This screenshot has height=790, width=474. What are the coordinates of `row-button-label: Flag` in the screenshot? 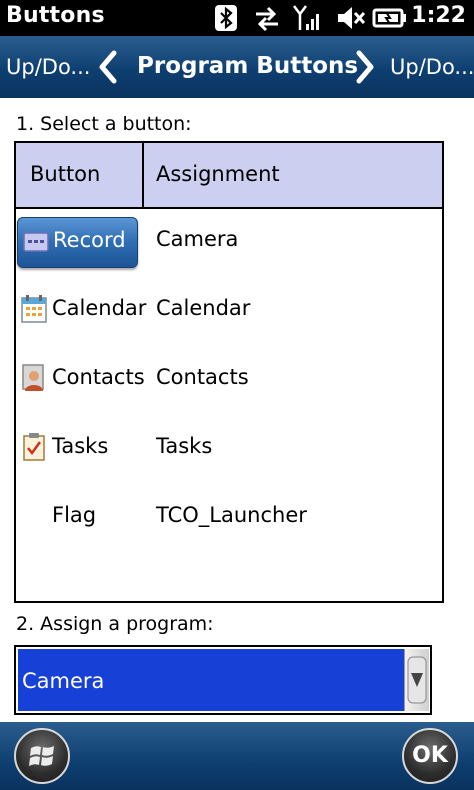 It's located at (74, 515).